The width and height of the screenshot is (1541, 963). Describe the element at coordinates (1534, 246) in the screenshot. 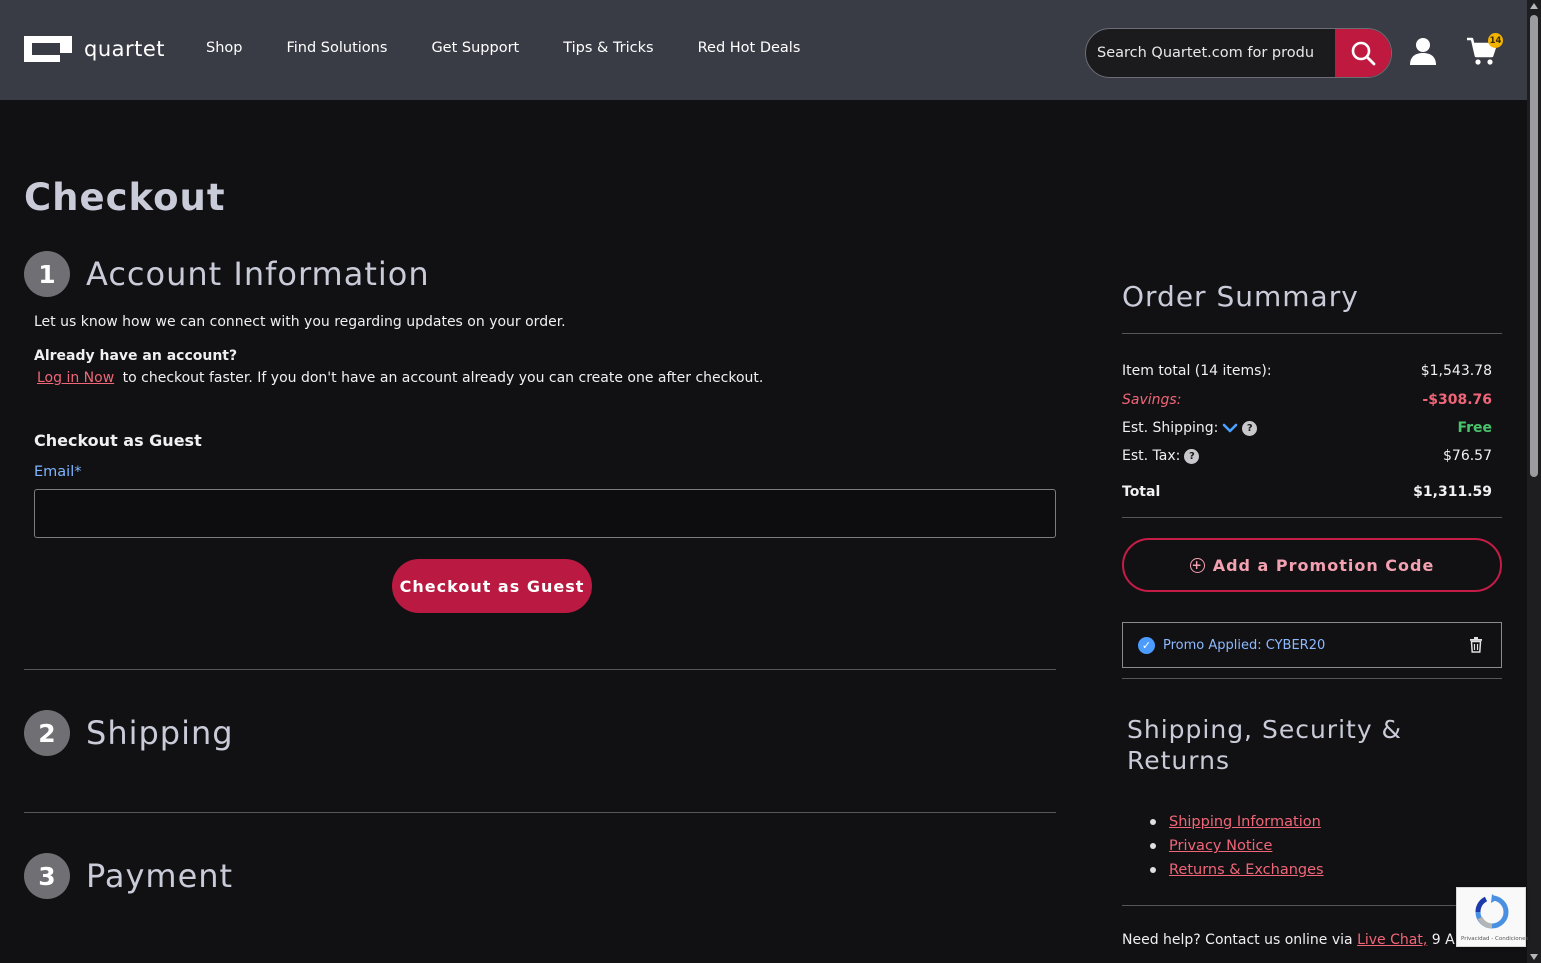

I see `scrollbar-thumb` at that location.